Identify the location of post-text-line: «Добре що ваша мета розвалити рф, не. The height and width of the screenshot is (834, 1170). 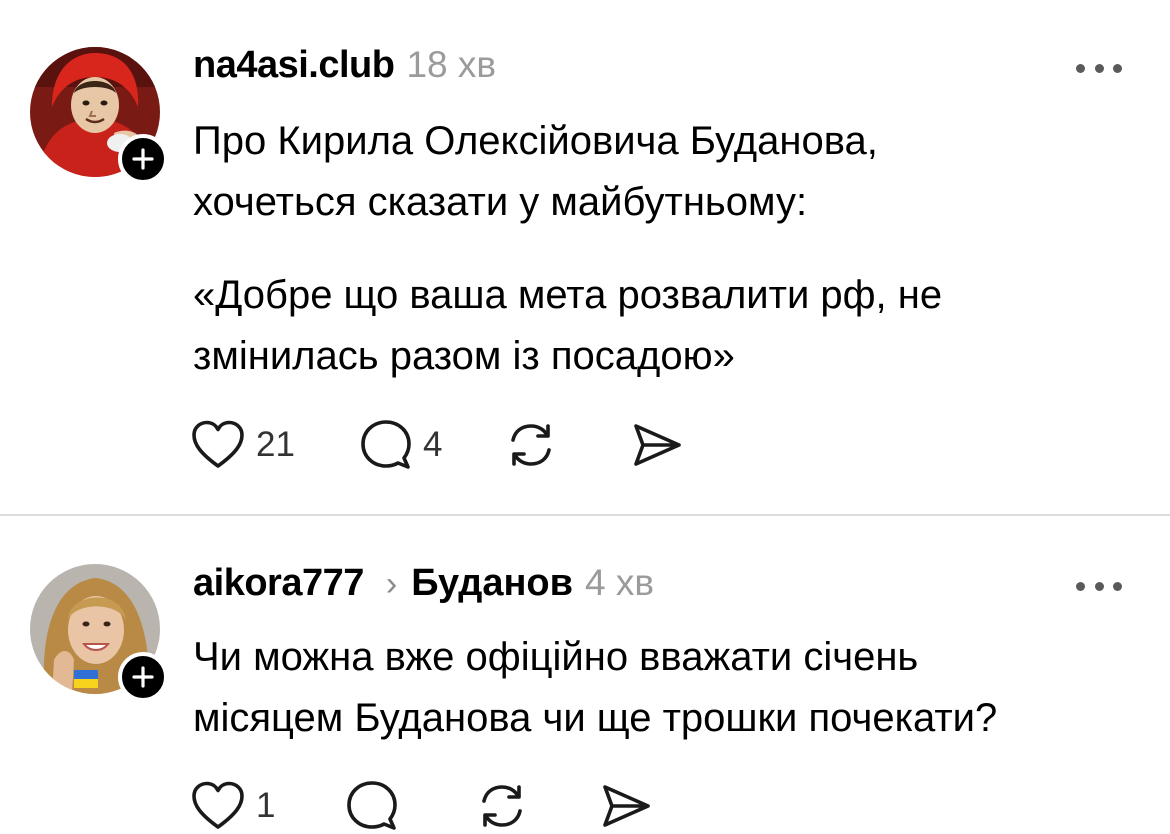
(568, 295).